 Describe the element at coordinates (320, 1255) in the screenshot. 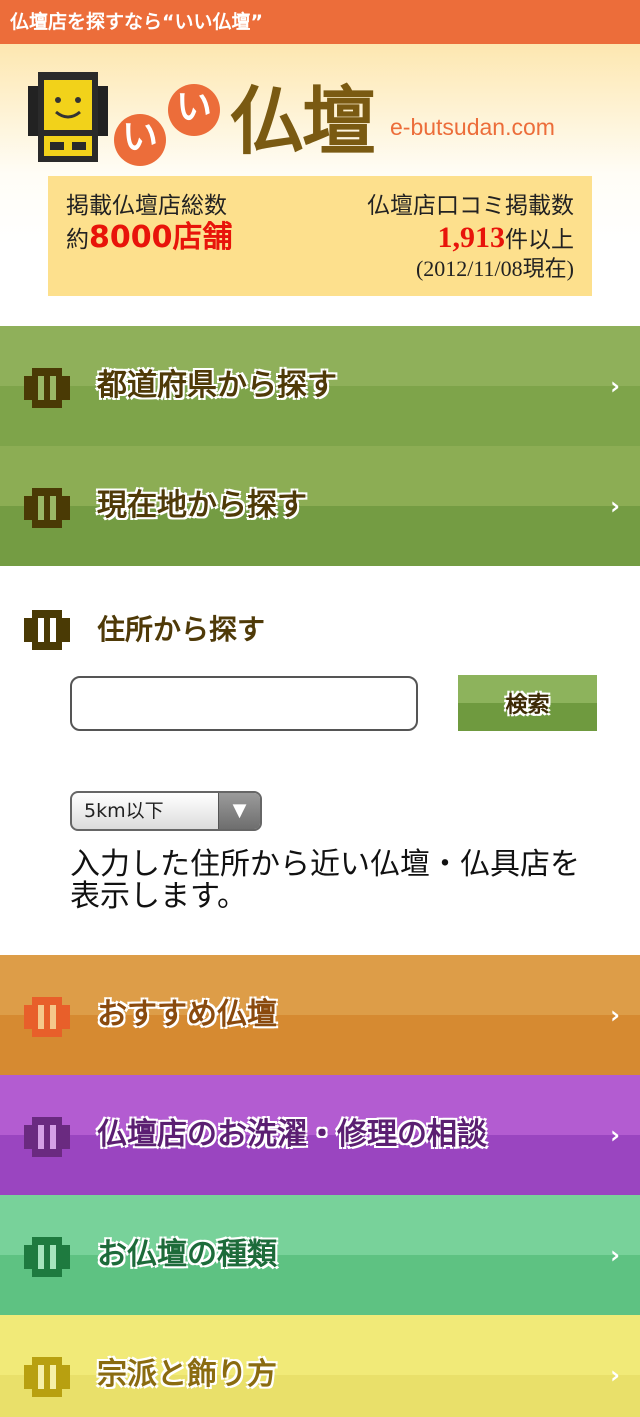

I see `nav-butsudan-types: お仏壇の種類 ›` at that location.